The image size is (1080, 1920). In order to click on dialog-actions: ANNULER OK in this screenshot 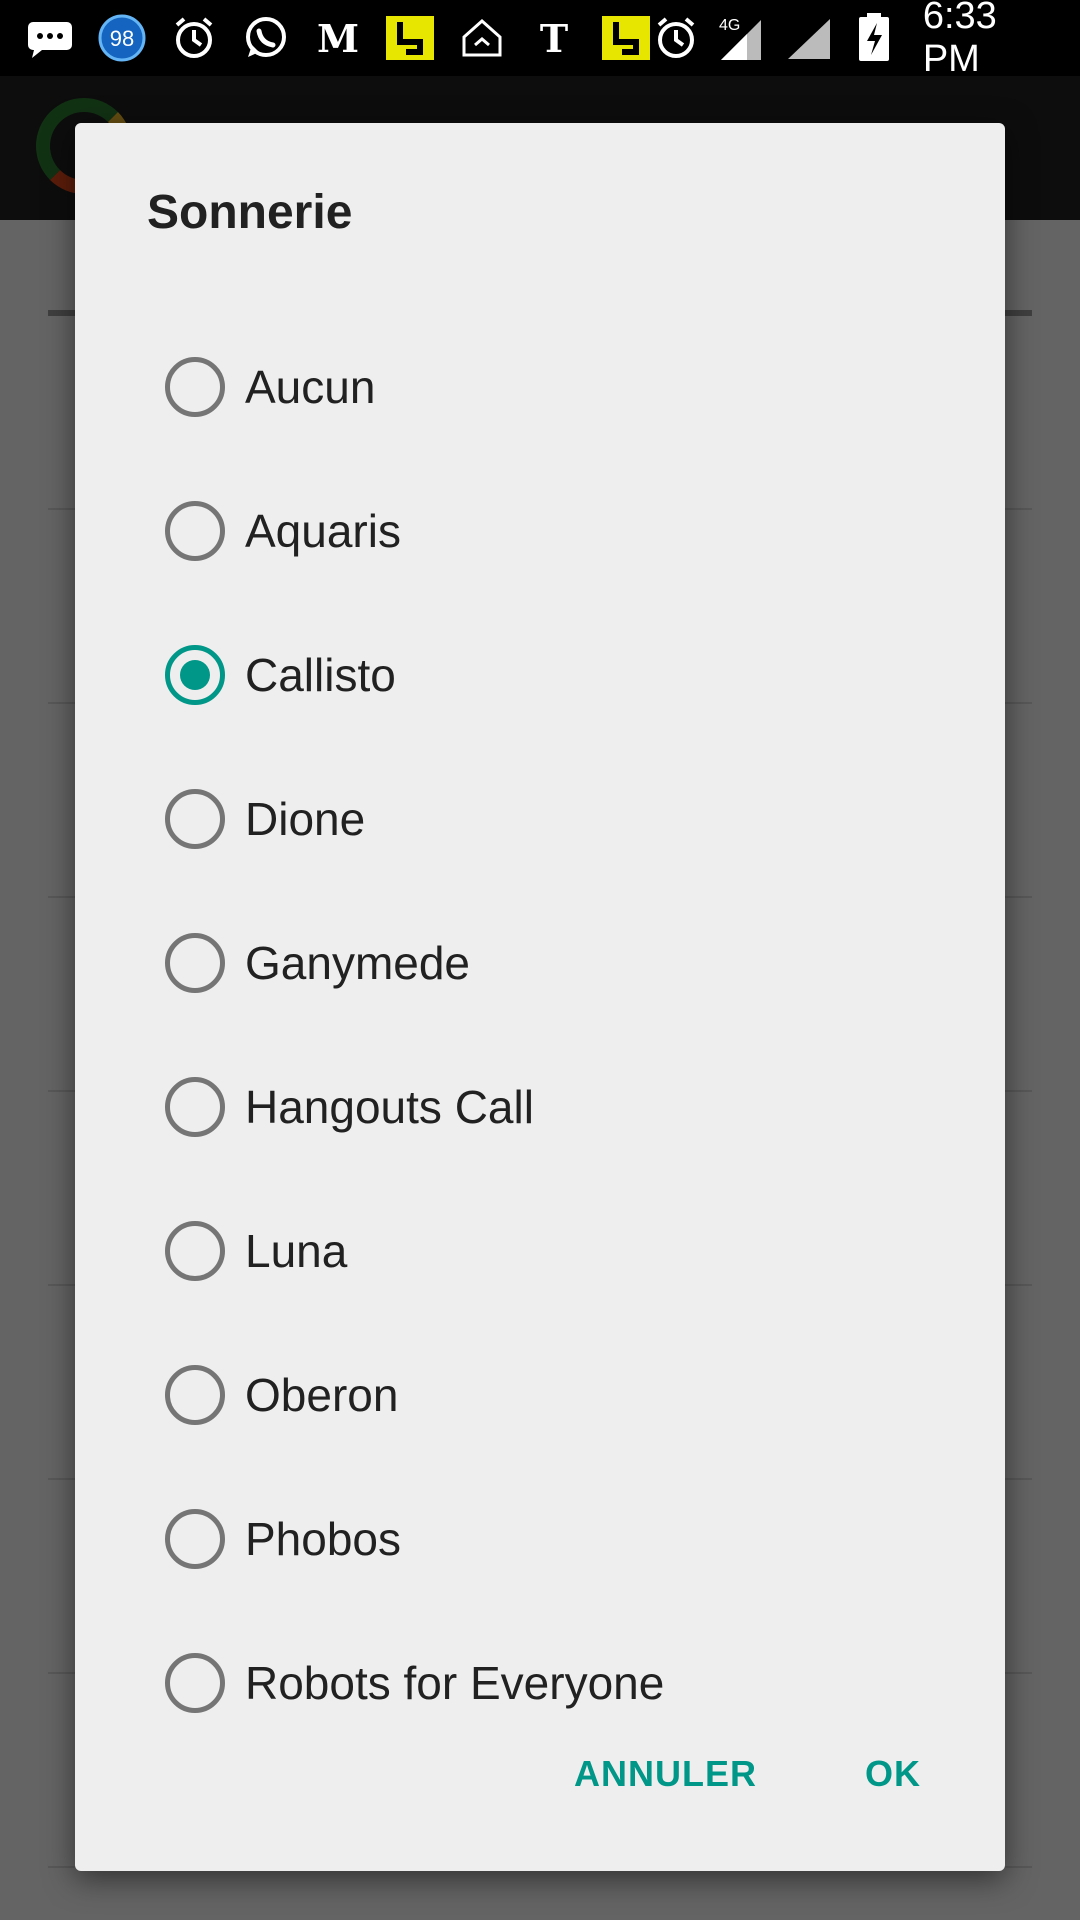, I will do `click(747, 1774)`.